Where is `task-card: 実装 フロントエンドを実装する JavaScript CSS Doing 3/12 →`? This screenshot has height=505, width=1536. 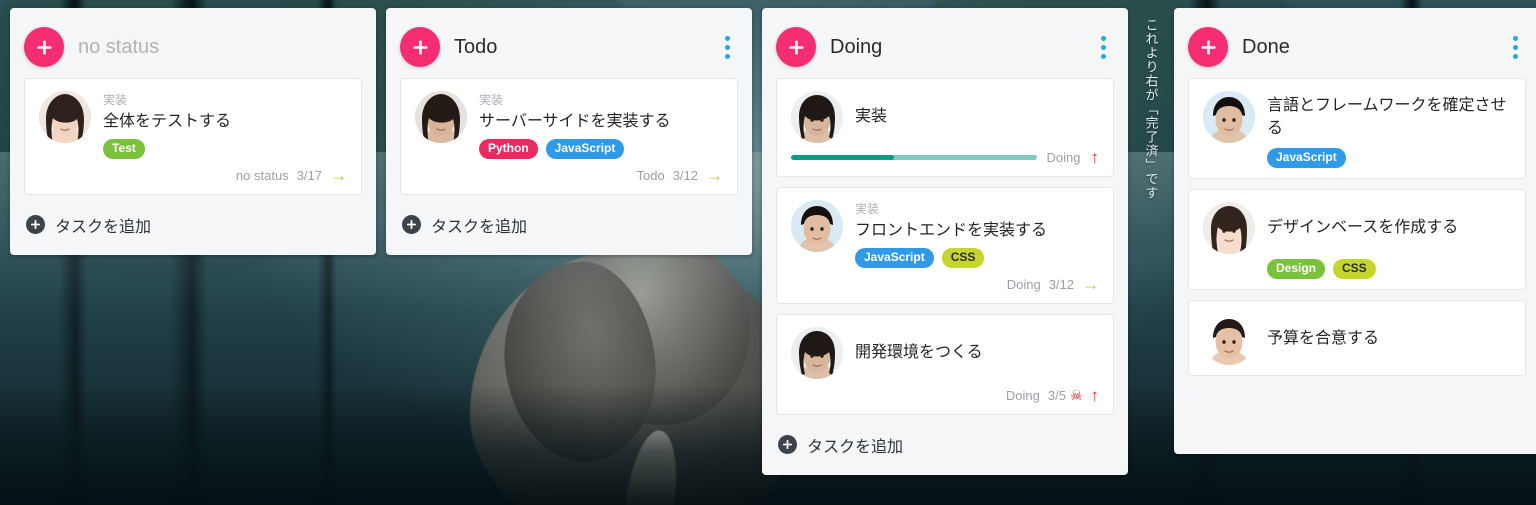
task-card: 実装 フロントエンドを実装する JavaScript CSS Doing 3/12 → is located at coordinates (945, 245).